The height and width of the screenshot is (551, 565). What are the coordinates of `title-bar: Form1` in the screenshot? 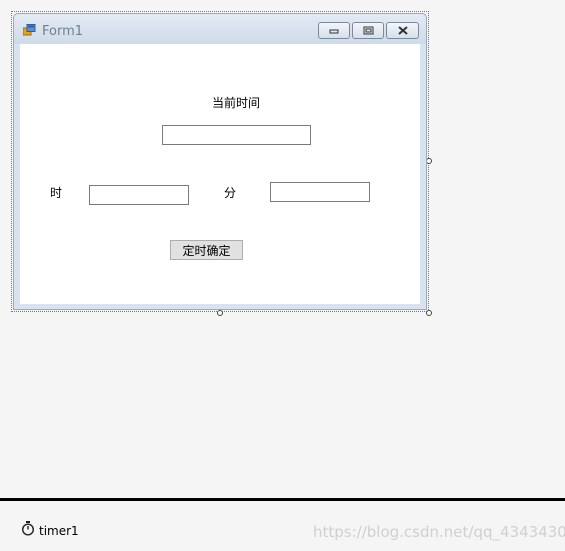 It's located at (220, 29).